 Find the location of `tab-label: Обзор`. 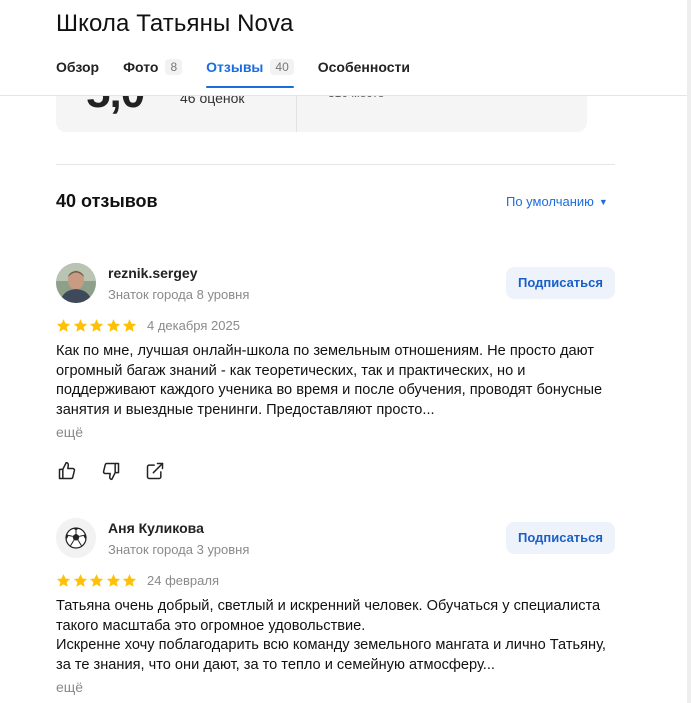

tab-label: Обзор is located at coordinates (78, 67).